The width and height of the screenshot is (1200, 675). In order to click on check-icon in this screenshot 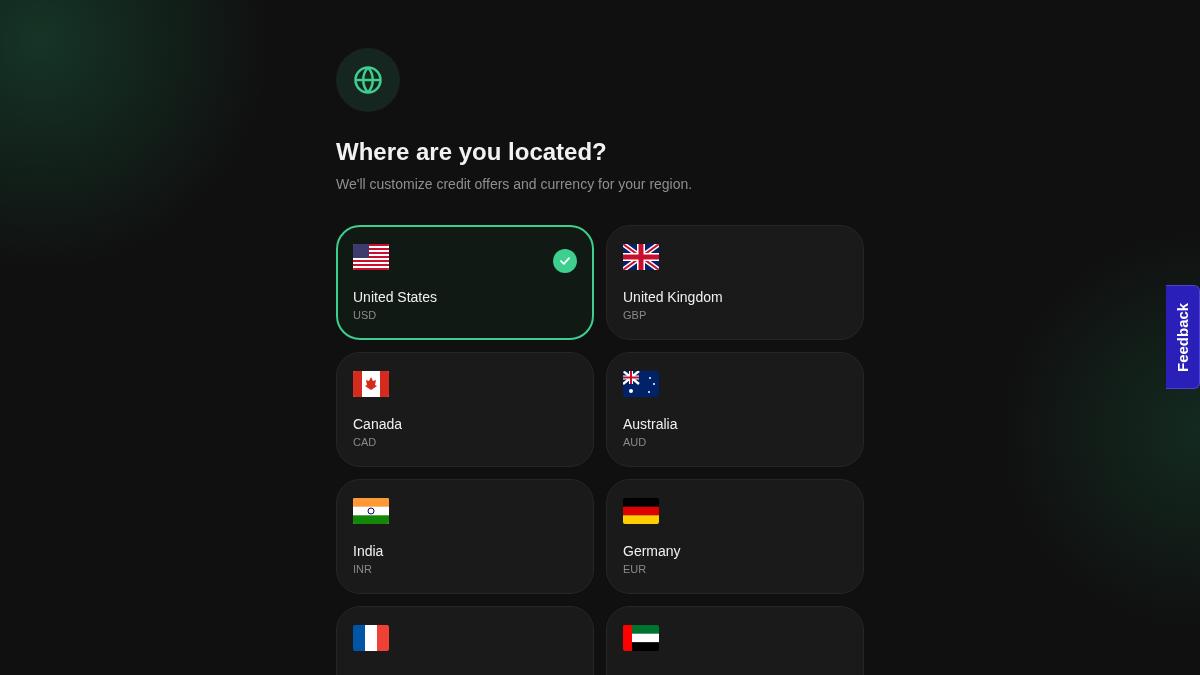, I will do `click(565, 261)`.